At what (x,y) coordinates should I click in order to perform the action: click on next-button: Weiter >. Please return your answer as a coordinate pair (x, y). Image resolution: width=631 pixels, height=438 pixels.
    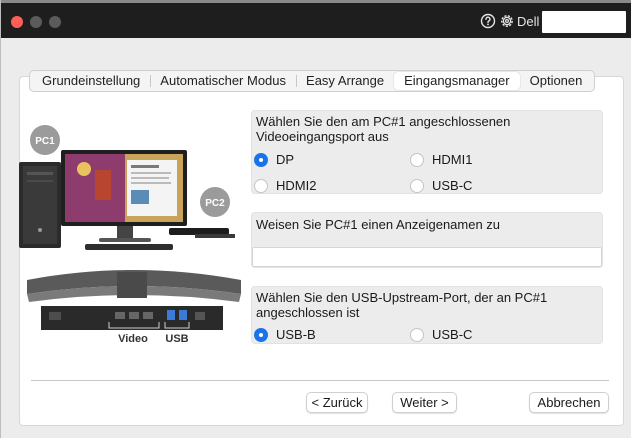
    Looking at the image, I should click on (424, 402).